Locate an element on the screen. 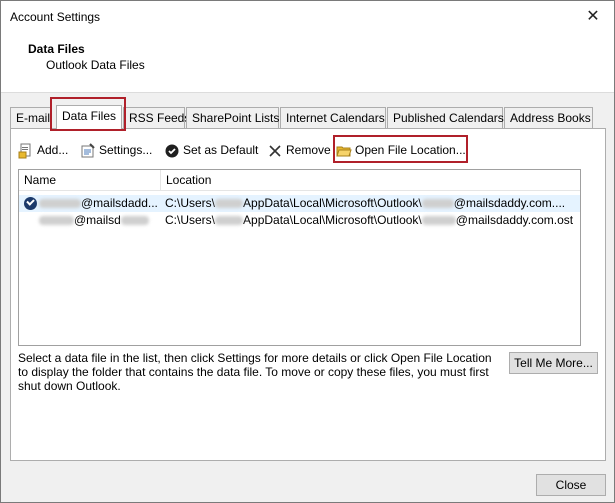  add-file-icon is located at coordinates (26, 151).